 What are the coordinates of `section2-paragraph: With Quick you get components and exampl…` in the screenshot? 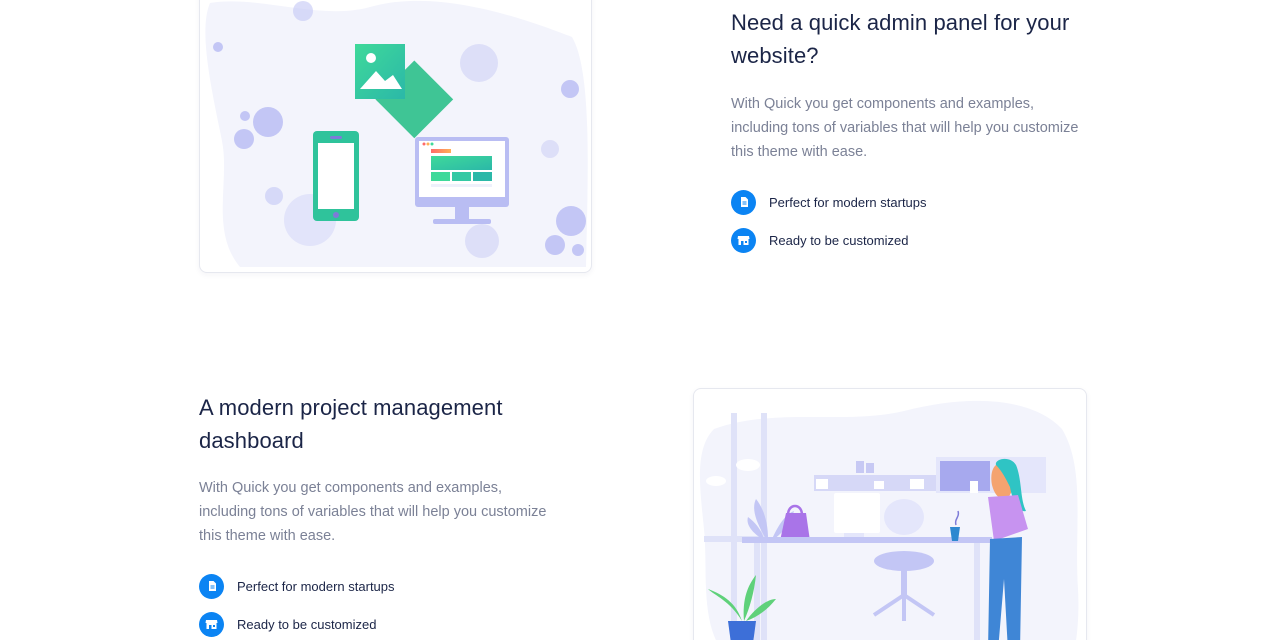 It's located at (373, 512).